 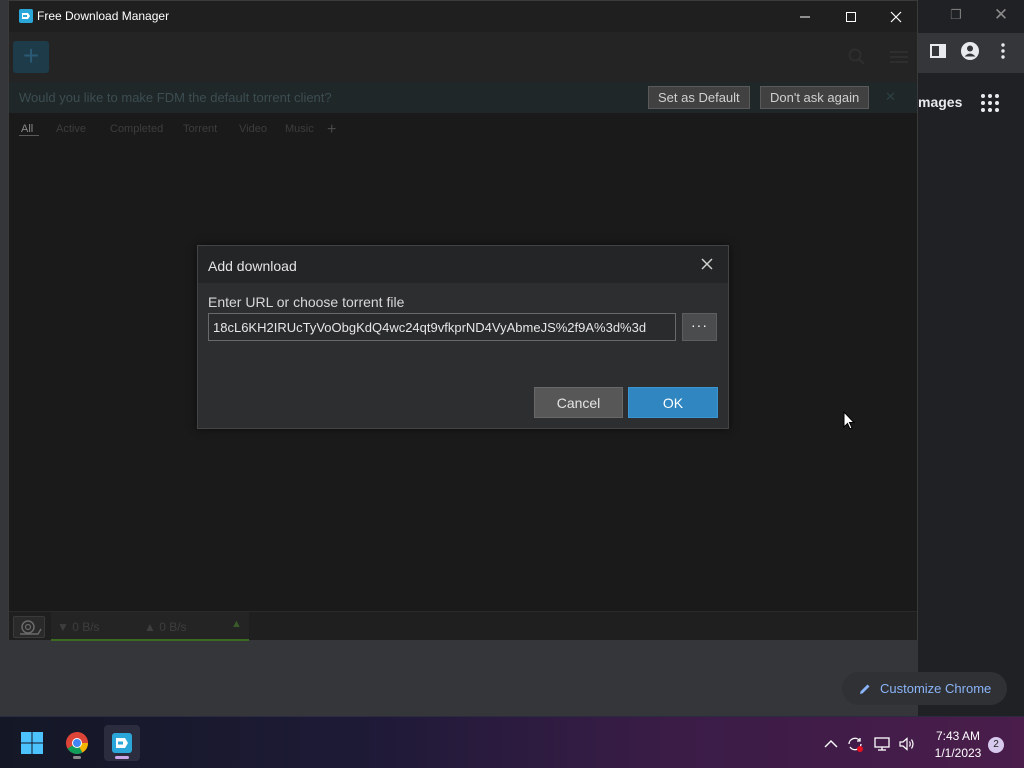 What do you see at coordinates (971, 394) in the screenshot?
I see `chrome-new-tab-page` at bounding box center [971, 394].